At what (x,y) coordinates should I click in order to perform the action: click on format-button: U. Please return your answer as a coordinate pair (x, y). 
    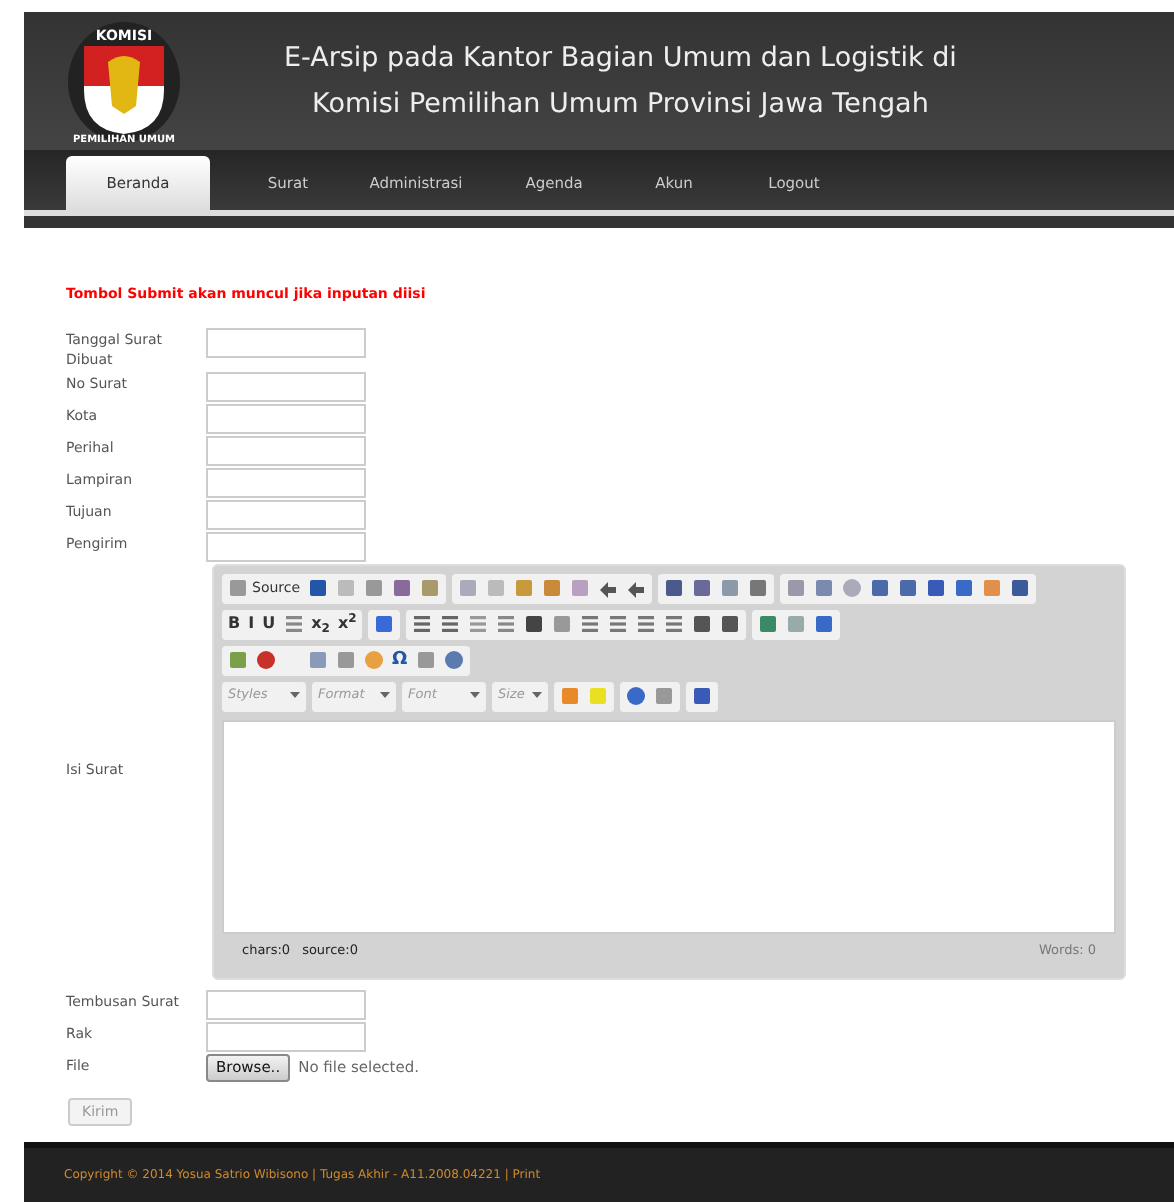
    Looking at the image, I should click on (269, 624).